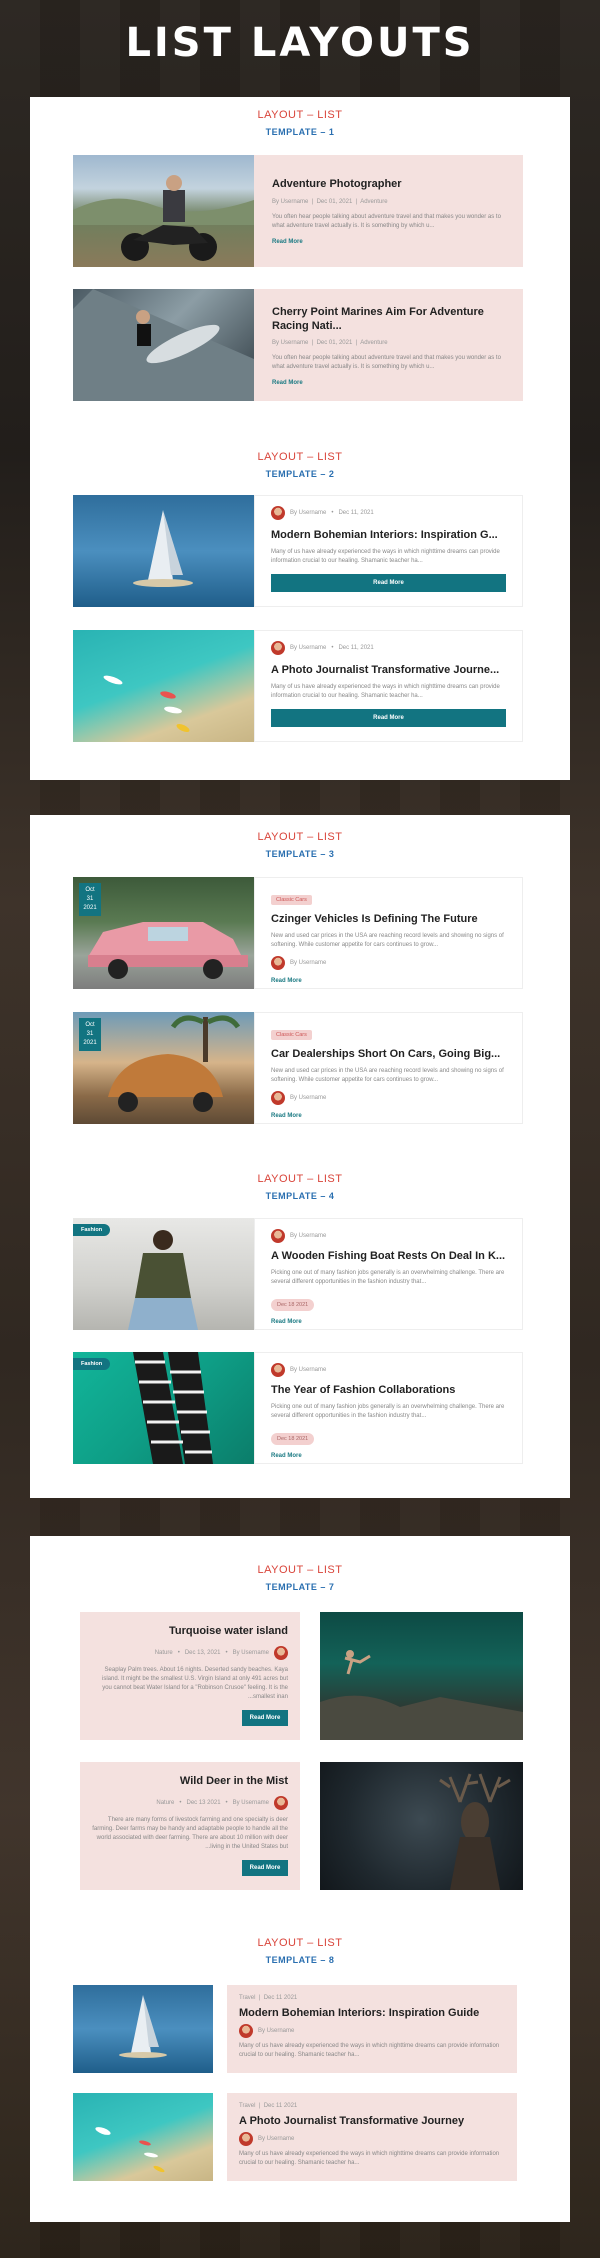 The image size is (600, 2258). I want to click on post-title: Wild Deer in the Mist, so click(190, 1781).